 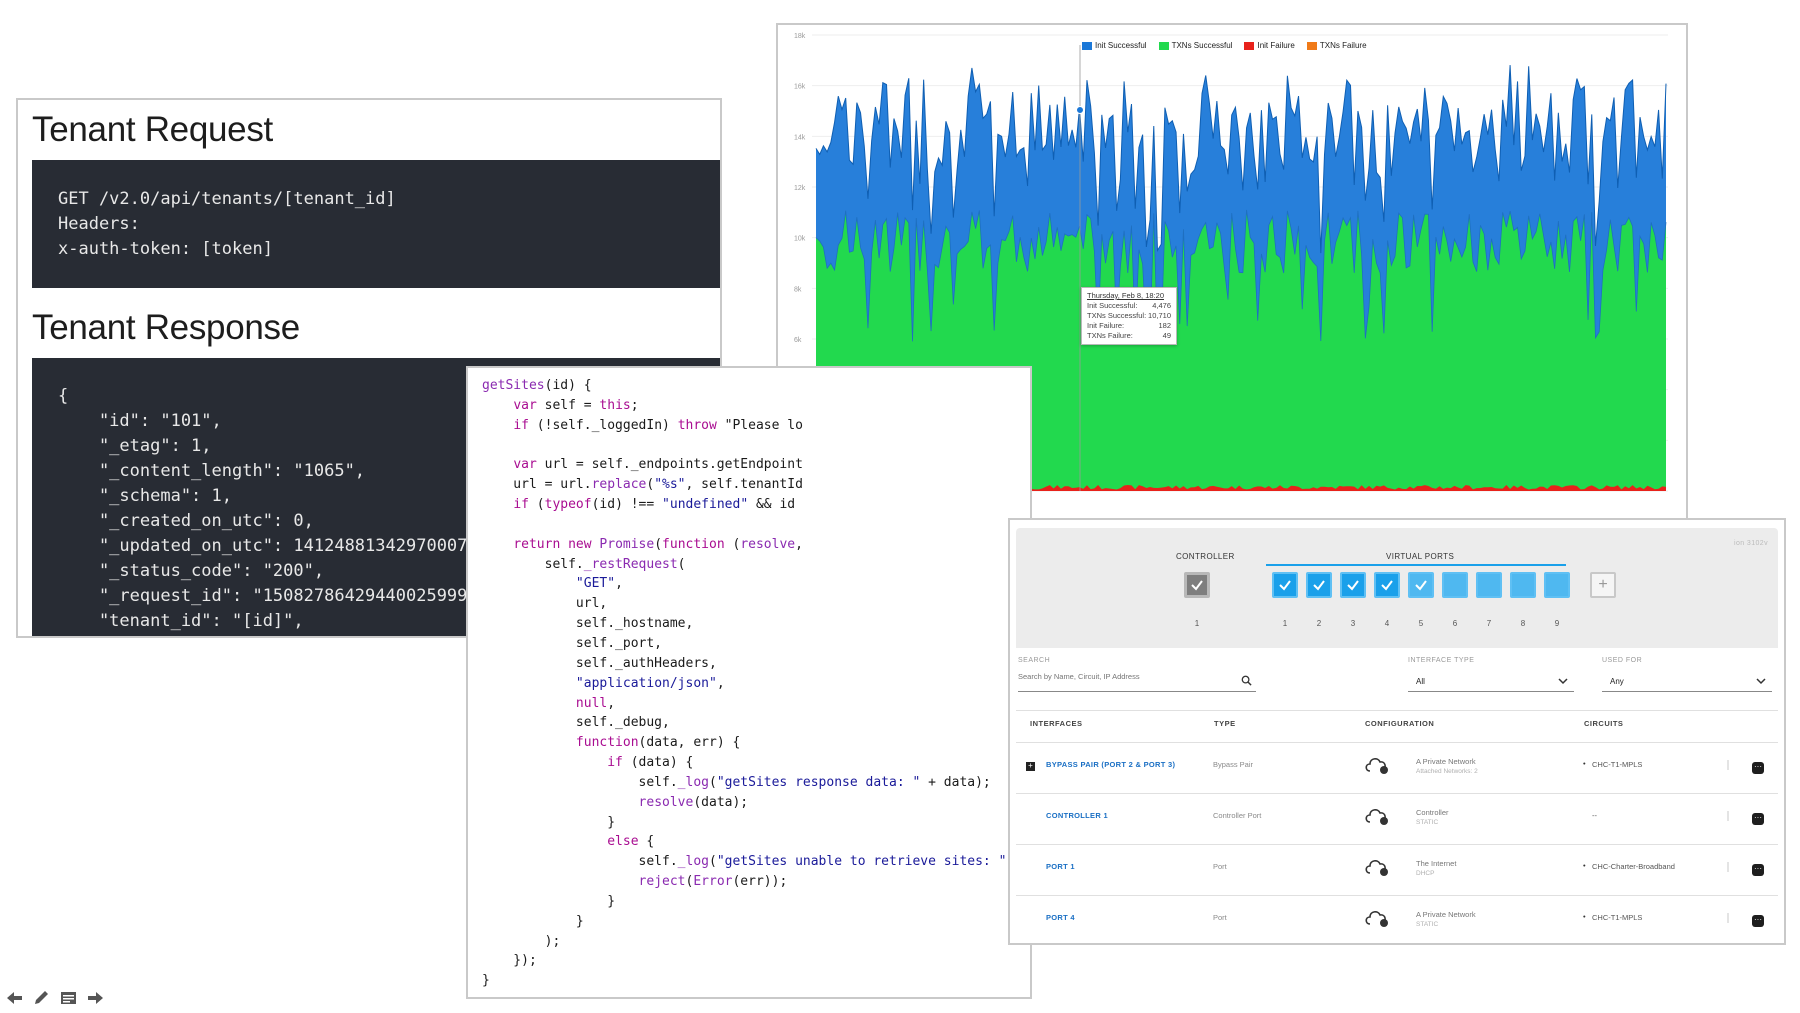 I want to click on legend-label: Init Successful, so click(x=1121, y=45).